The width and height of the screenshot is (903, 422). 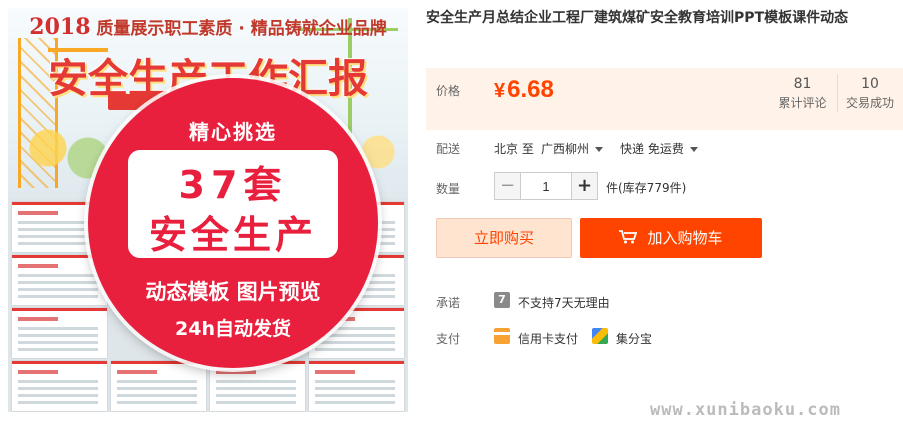 I want to click on badge-pill-line2: 安全生产, so click(x=232, y=235).